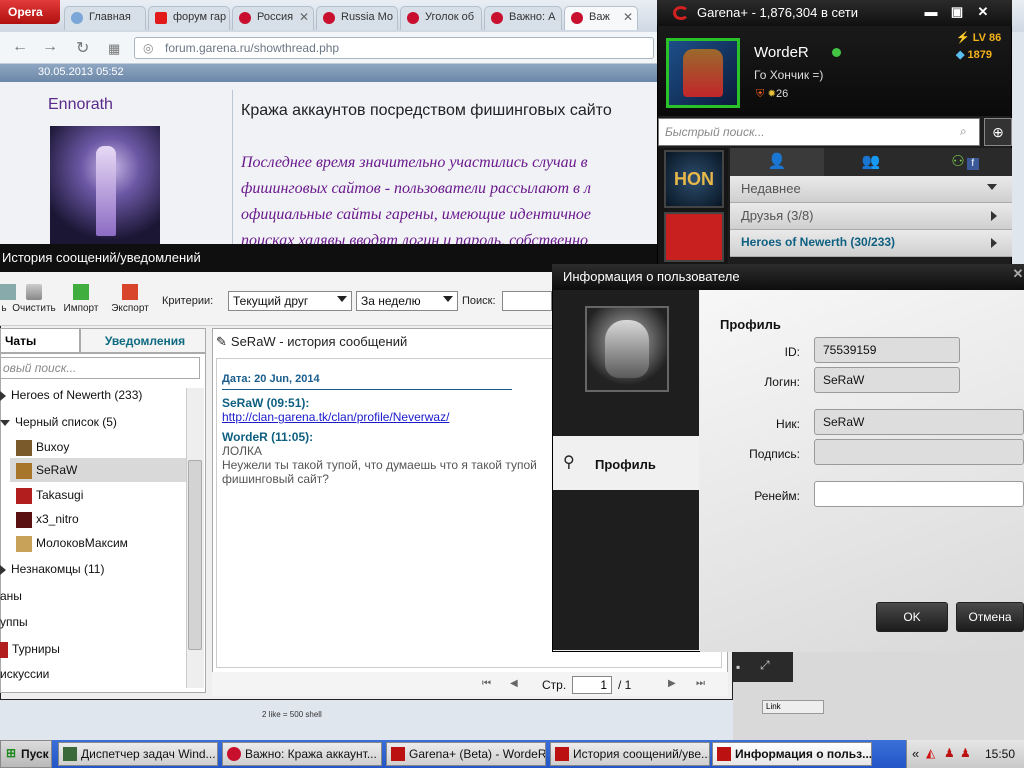 This screenshot has width=1024, height=768. I want to click on tree-group-strangers: Незнакомцы (11), so click(52, 569).